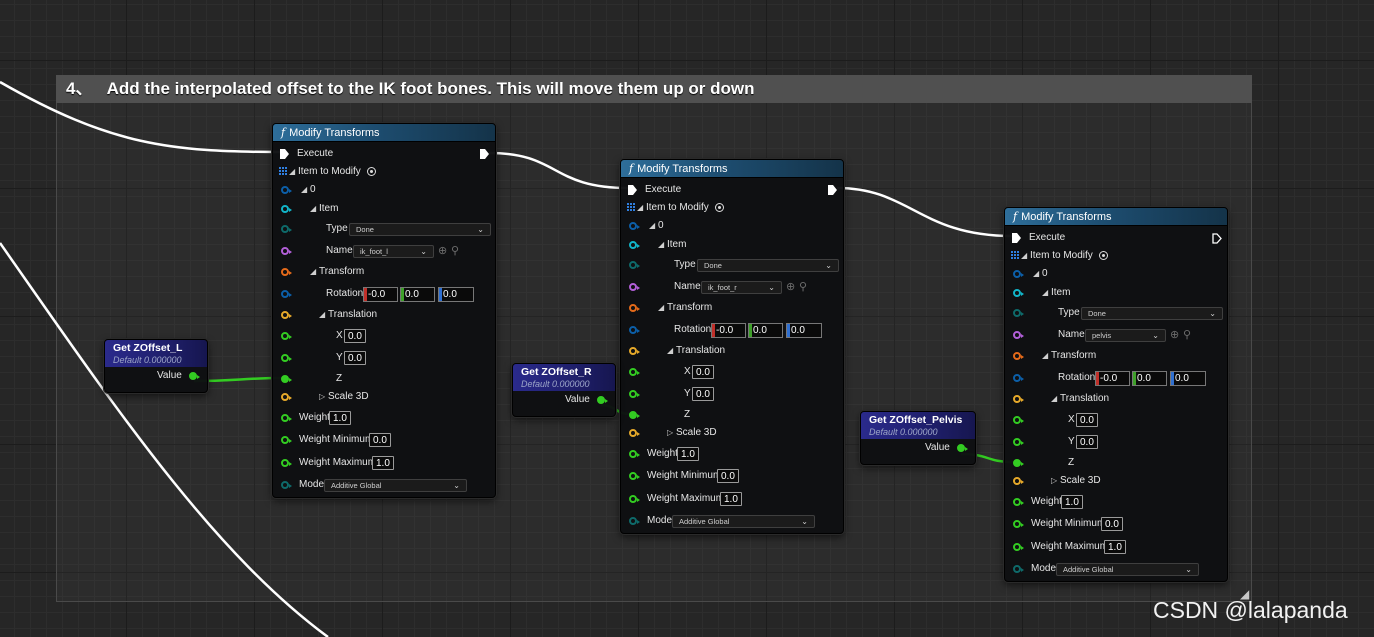  Describe the element at coordinates (1125, 335) in the screenshot. I see `name-dropdown: pelvis ⌄` at that location.